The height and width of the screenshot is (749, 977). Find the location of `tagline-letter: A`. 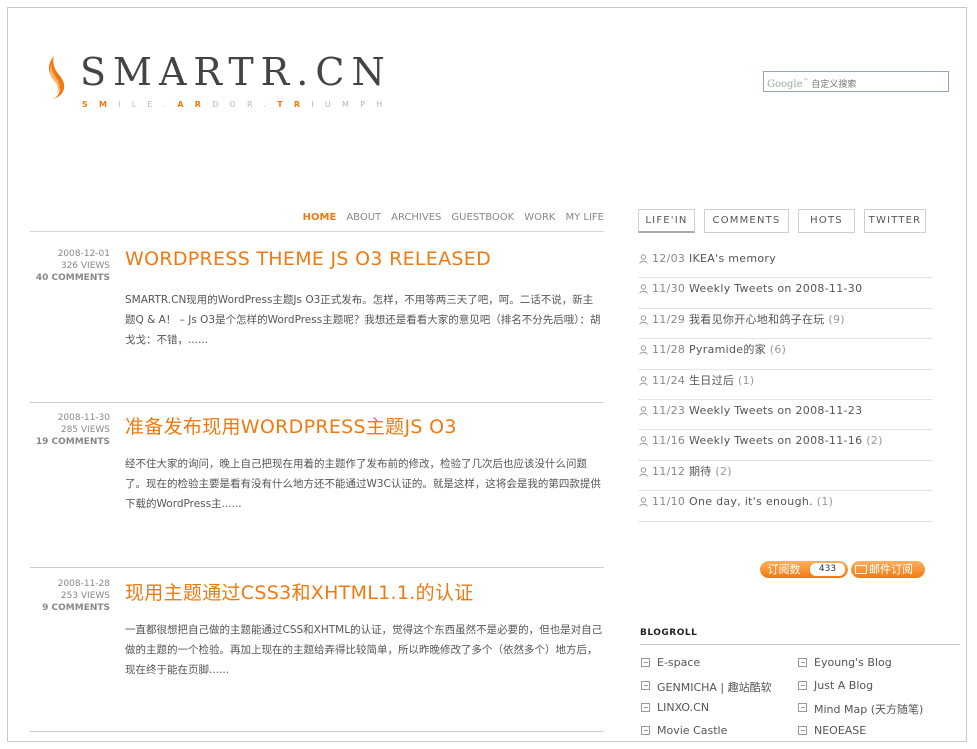

tagline-letter: A is located at coordinates (186, 104).